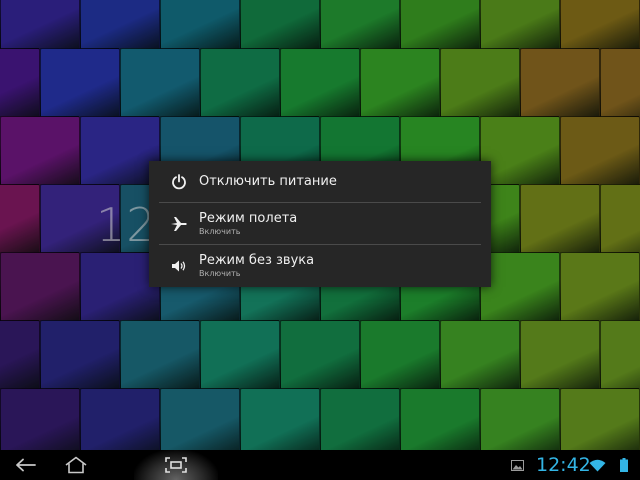 This screenshot has height=480, width=640. I want to click on silent-mode-option: Режим без звука Включить, so click(320, 266).